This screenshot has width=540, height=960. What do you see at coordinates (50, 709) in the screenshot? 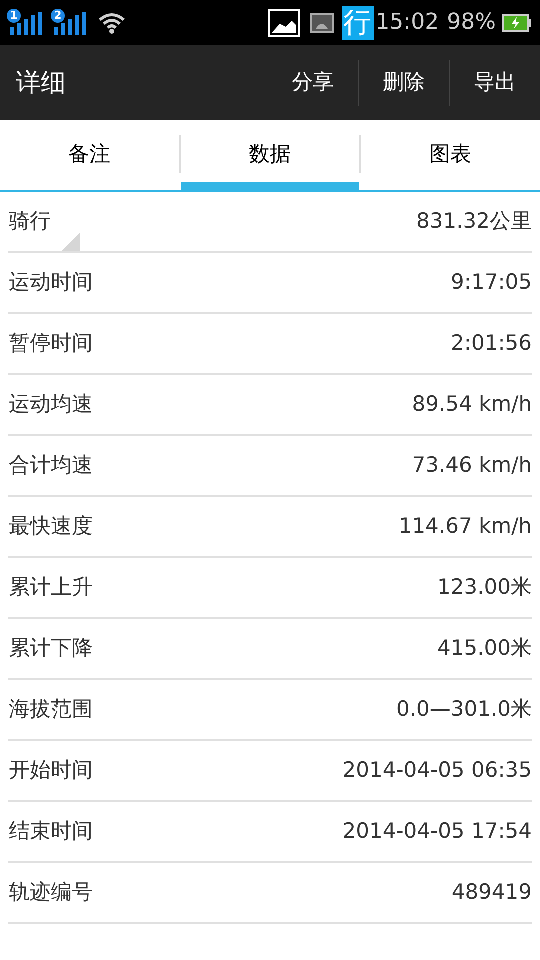
I see `row-label: 海拔范围` at bounding box center [50, 709].